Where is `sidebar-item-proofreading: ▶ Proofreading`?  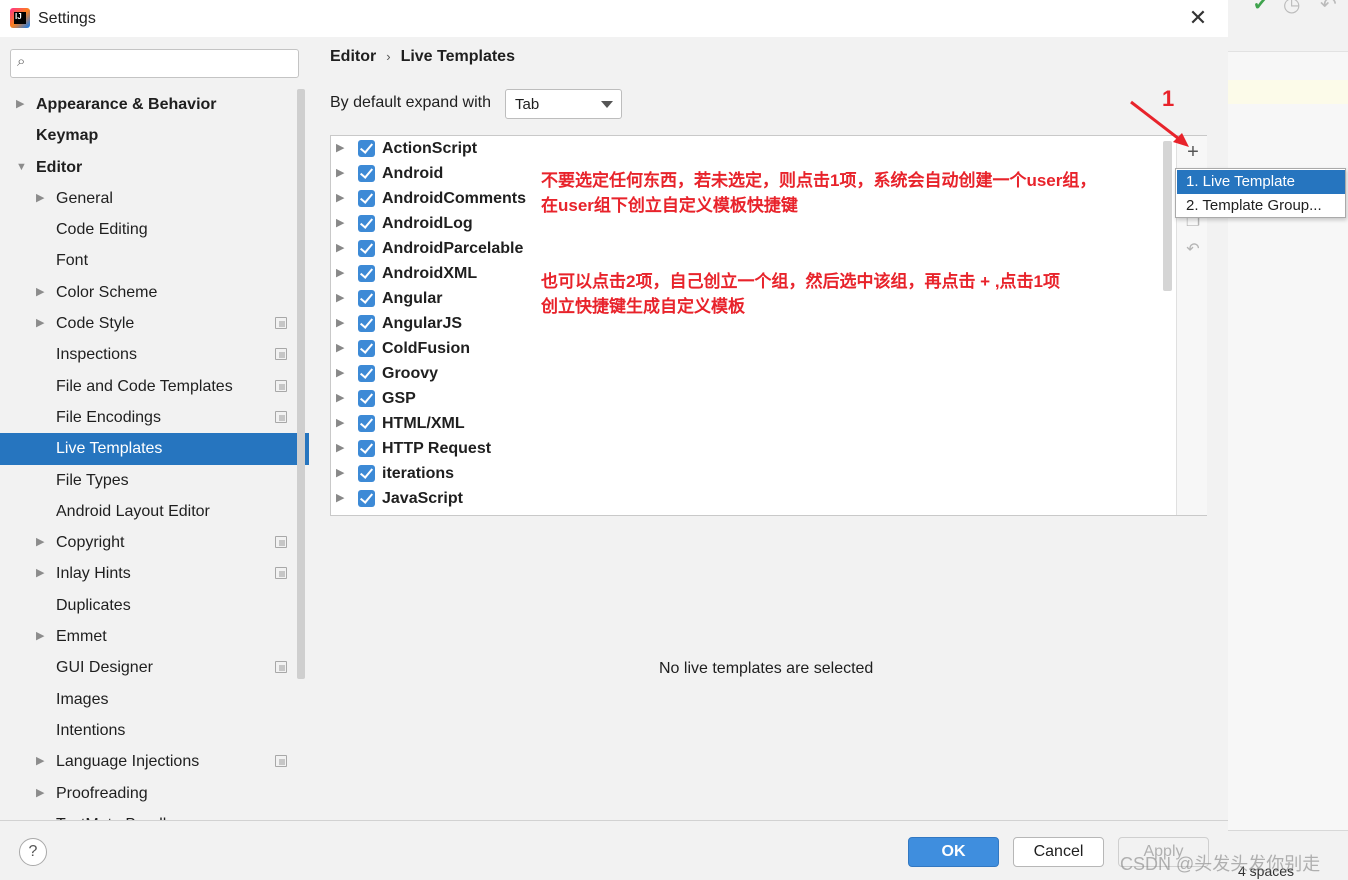
sidebar-item-proofreading: ▶ Proofreading is located at coordinates (154, 793).